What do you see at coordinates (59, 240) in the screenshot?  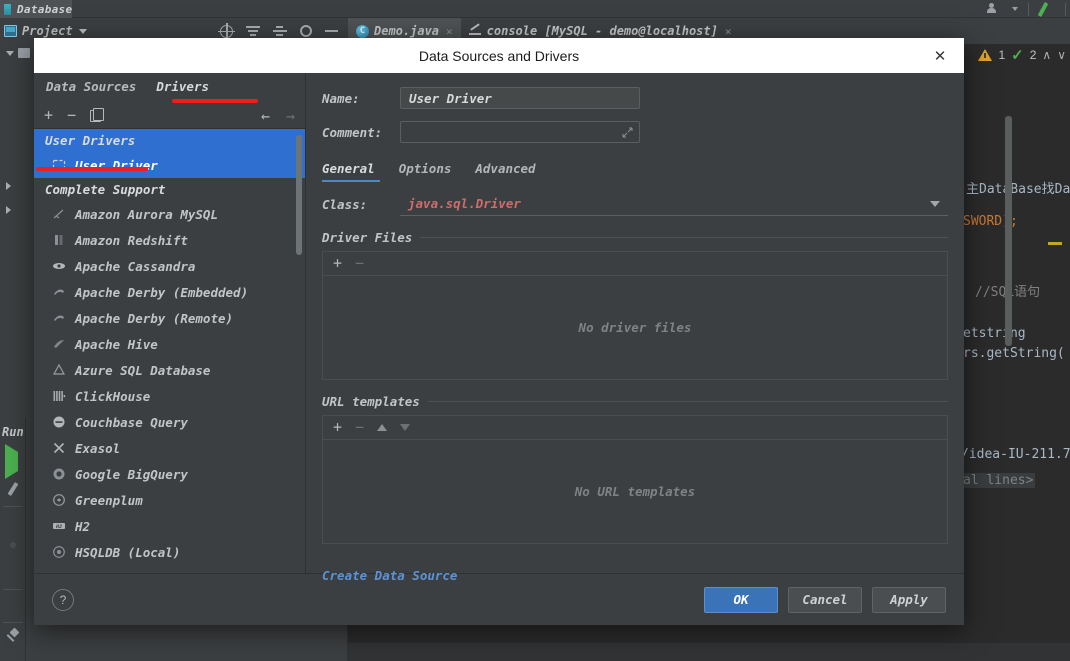 I see `redshift-icon` at bounding box center [59, 240].